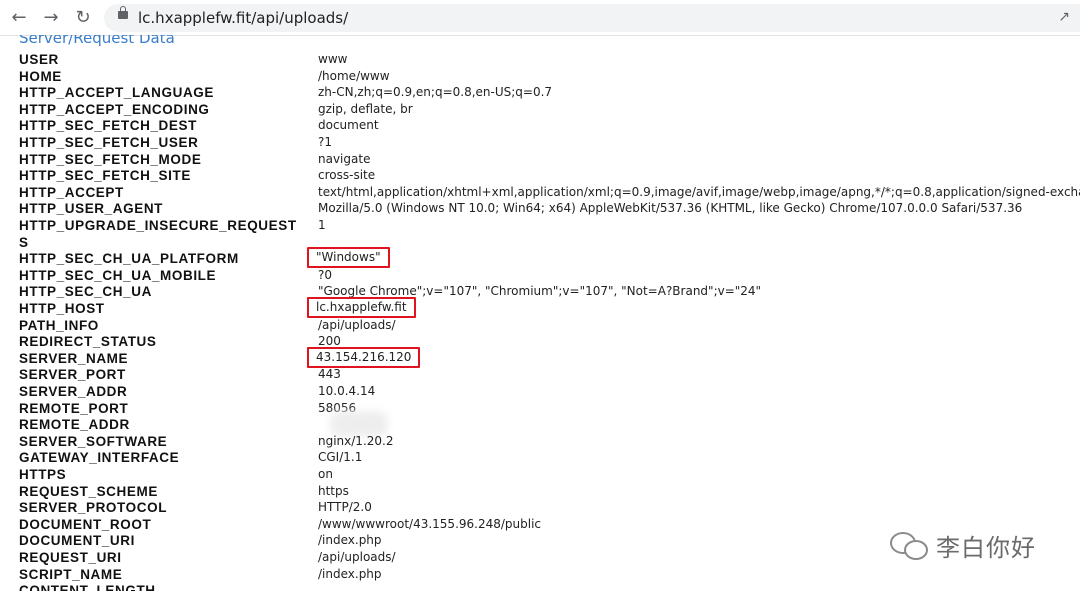  I want to click on table-row: SERVER_PROTOCOL HTTP/2.0, so click(540, 508).